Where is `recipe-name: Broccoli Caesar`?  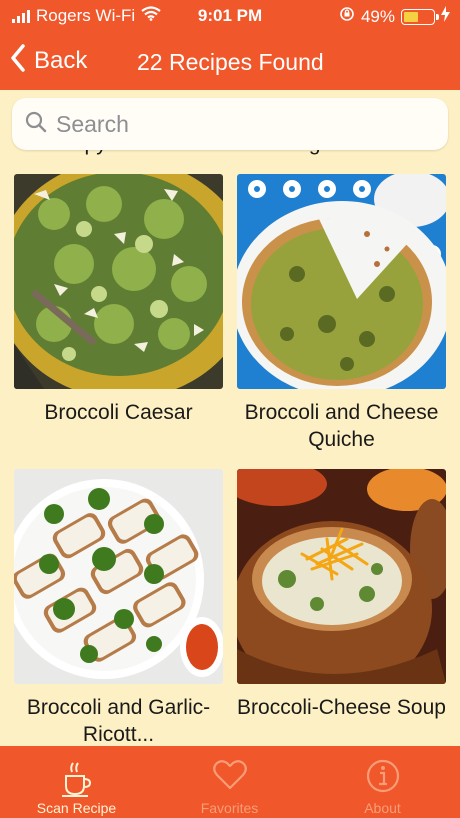 recipe-name: Broccoli Caesar is located at coordinates (118, 412).